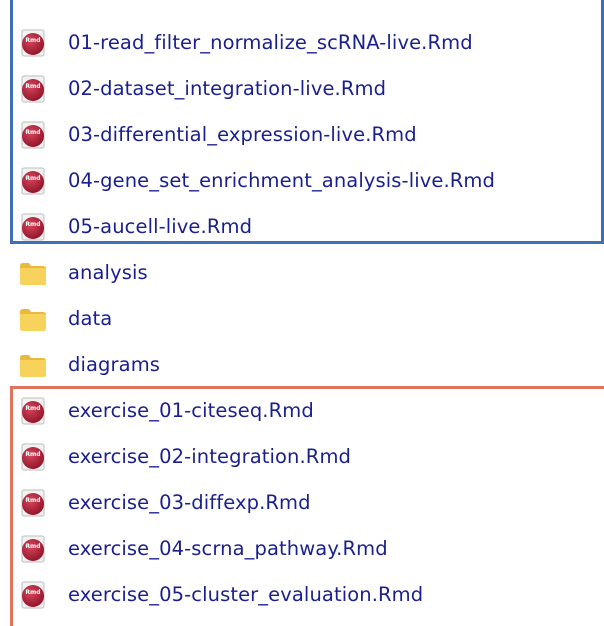 This screenshot has width=604, height=626. I want to click on file-row-exercise-02: Rmd exercise_02-integration.Rmd, so click(302, 457).